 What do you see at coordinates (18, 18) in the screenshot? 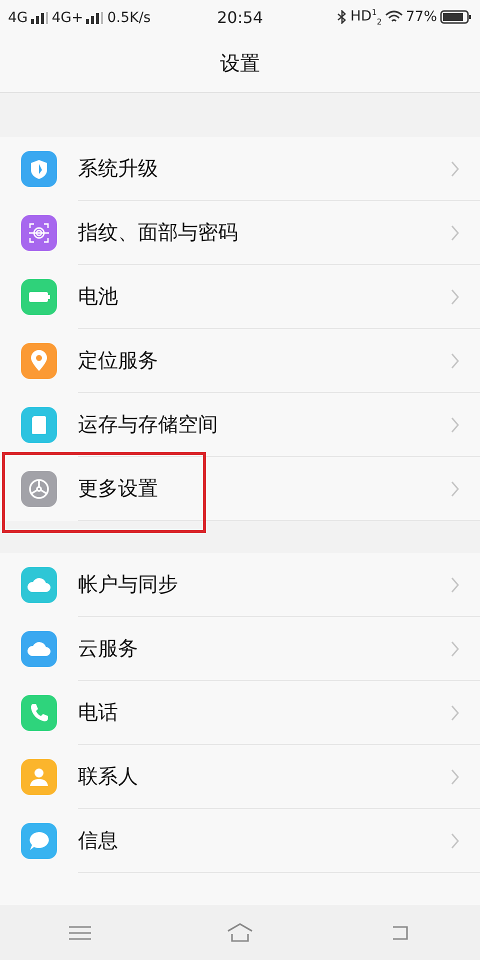
I see `network-type: 4G` at bounding box center [18, 18].